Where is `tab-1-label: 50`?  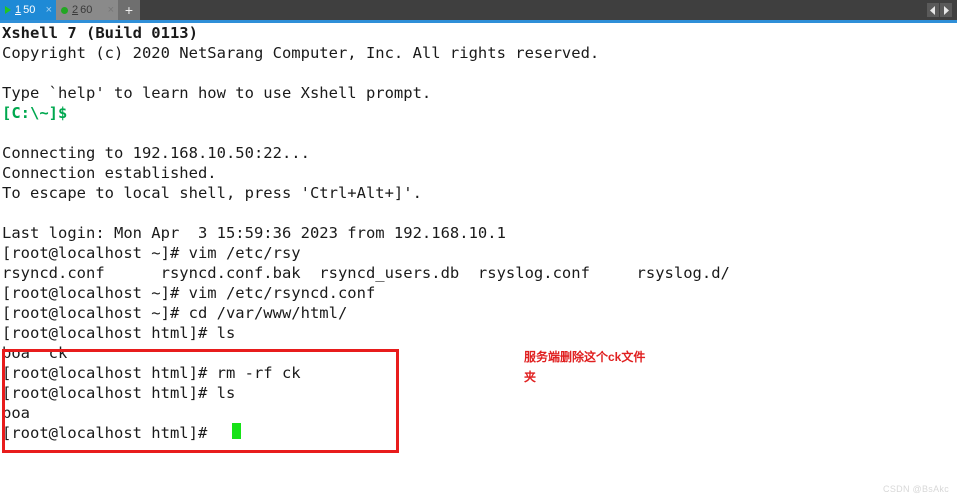
tab-1-label: 50 is located at coordinates (29, 10).